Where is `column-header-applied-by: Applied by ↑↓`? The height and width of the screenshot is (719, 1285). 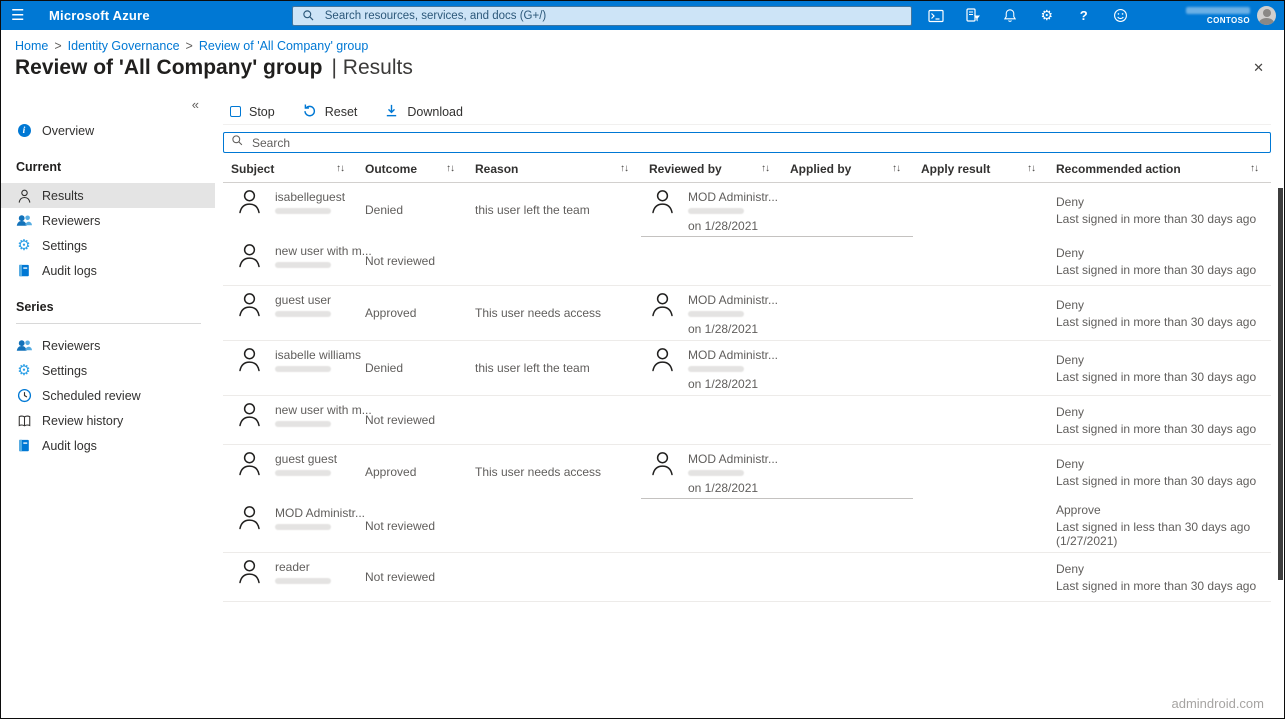
column-header-applied-by: Applied by ↑↓ is located at coordinates (847, 169).